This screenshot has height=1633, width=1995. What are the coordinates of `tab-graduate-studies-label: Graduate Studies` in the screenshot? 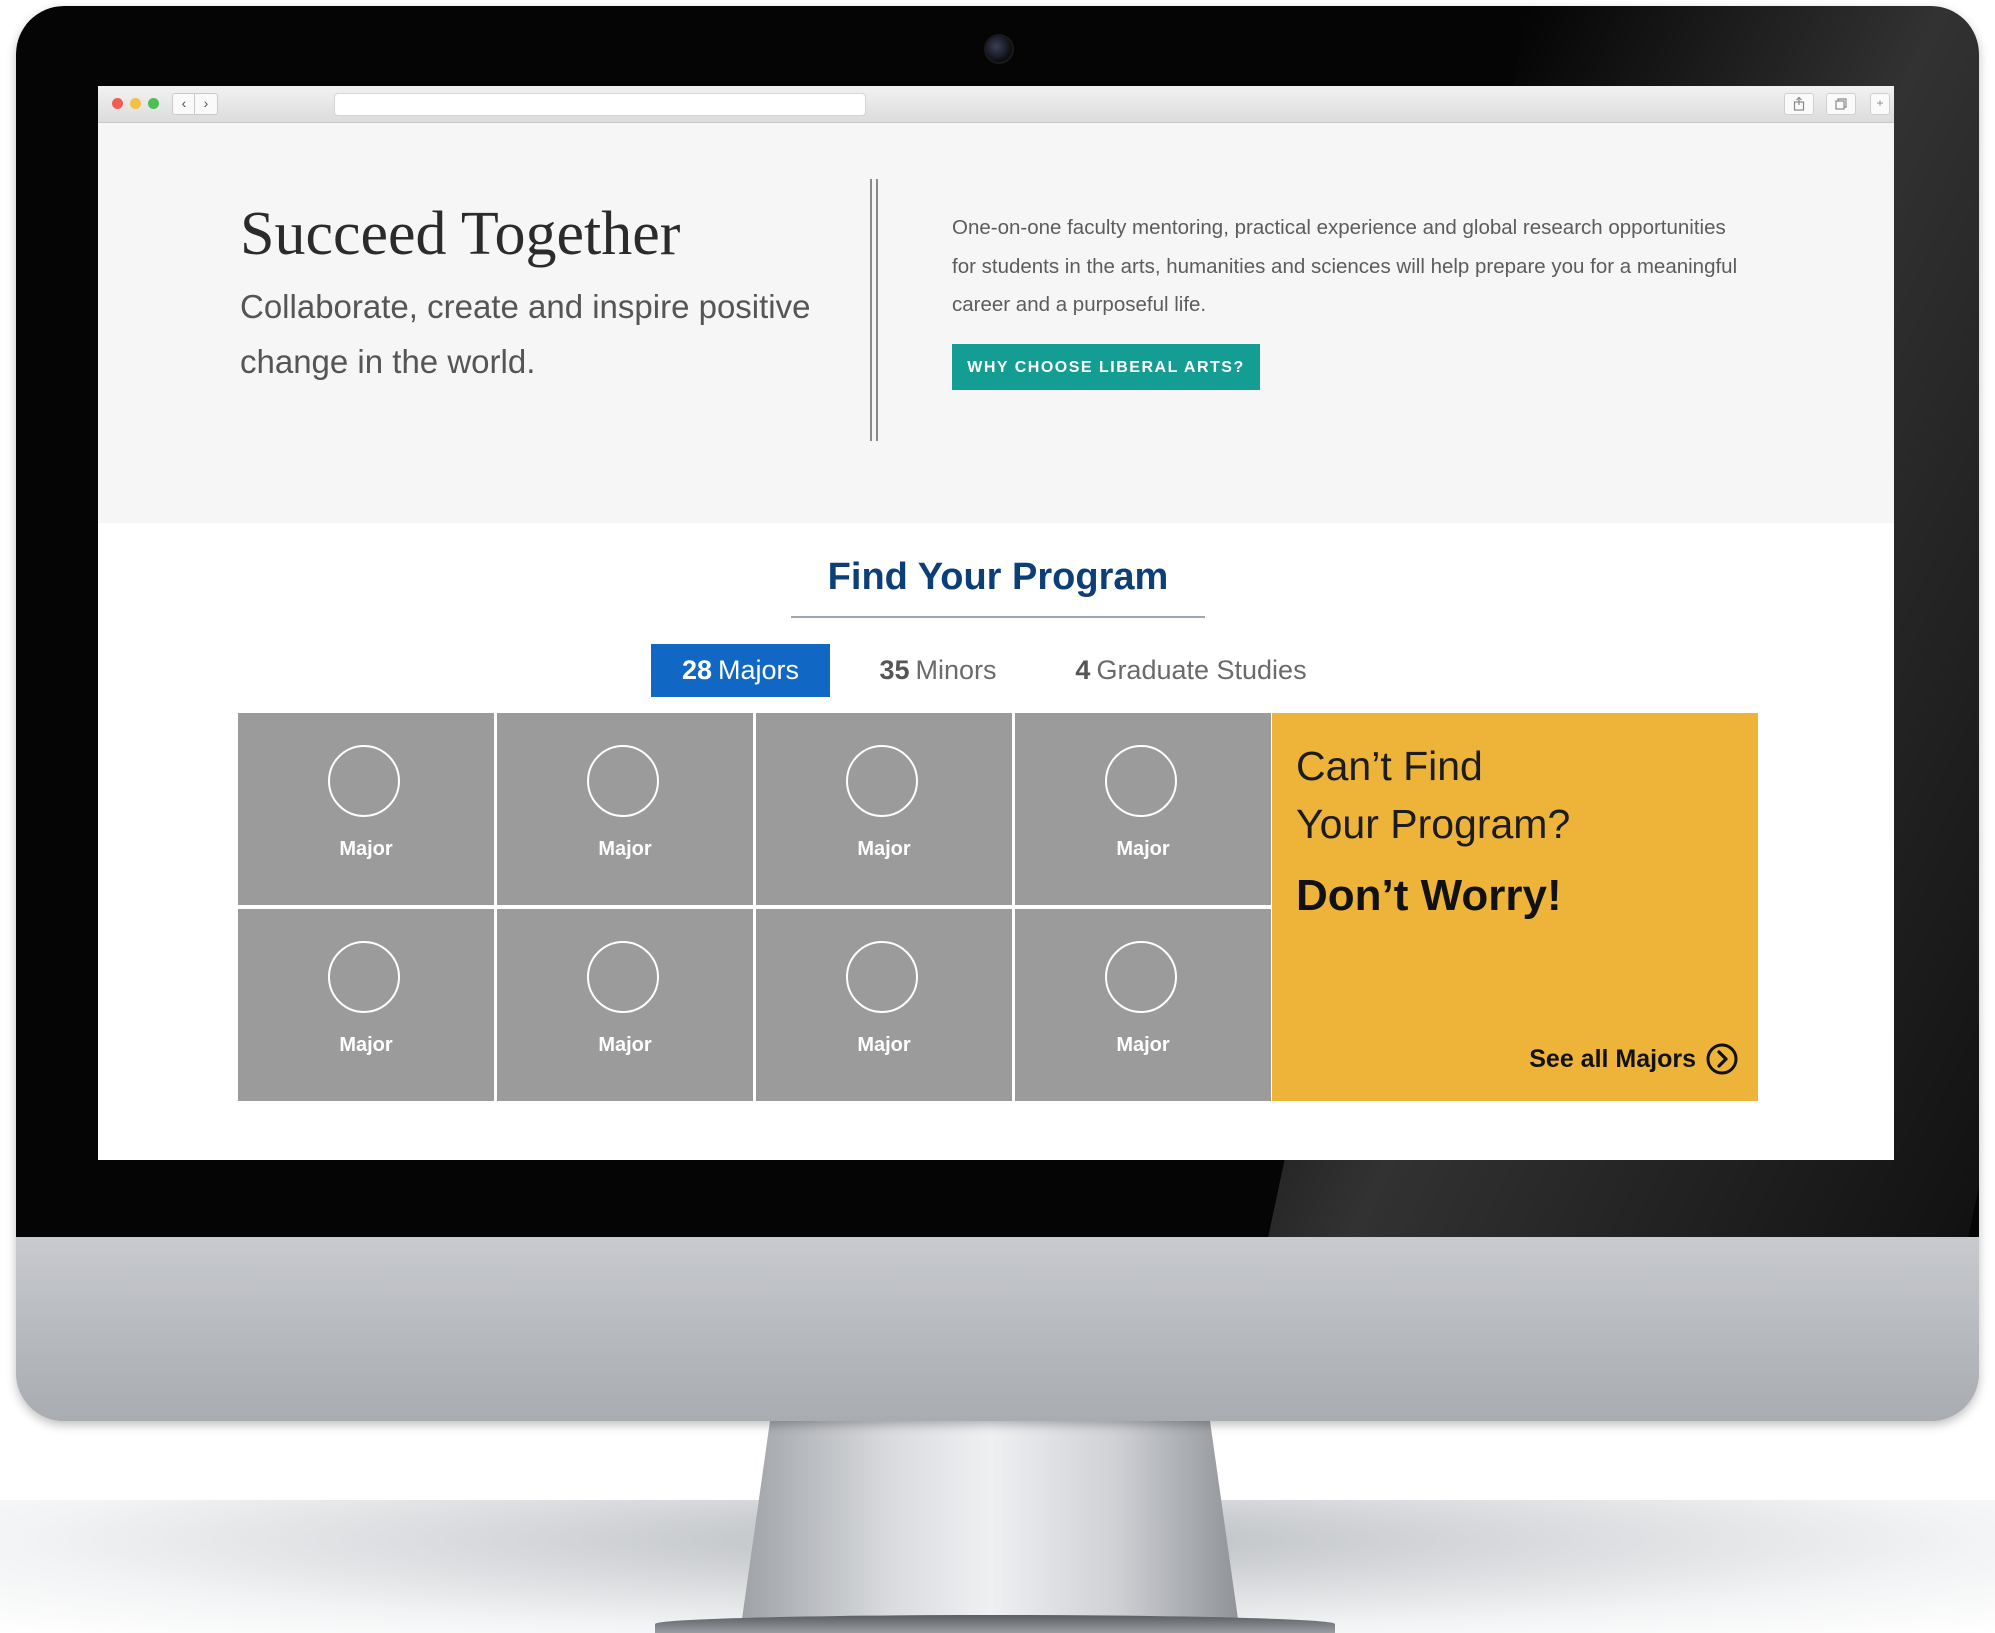 It's located at (1201, 670).